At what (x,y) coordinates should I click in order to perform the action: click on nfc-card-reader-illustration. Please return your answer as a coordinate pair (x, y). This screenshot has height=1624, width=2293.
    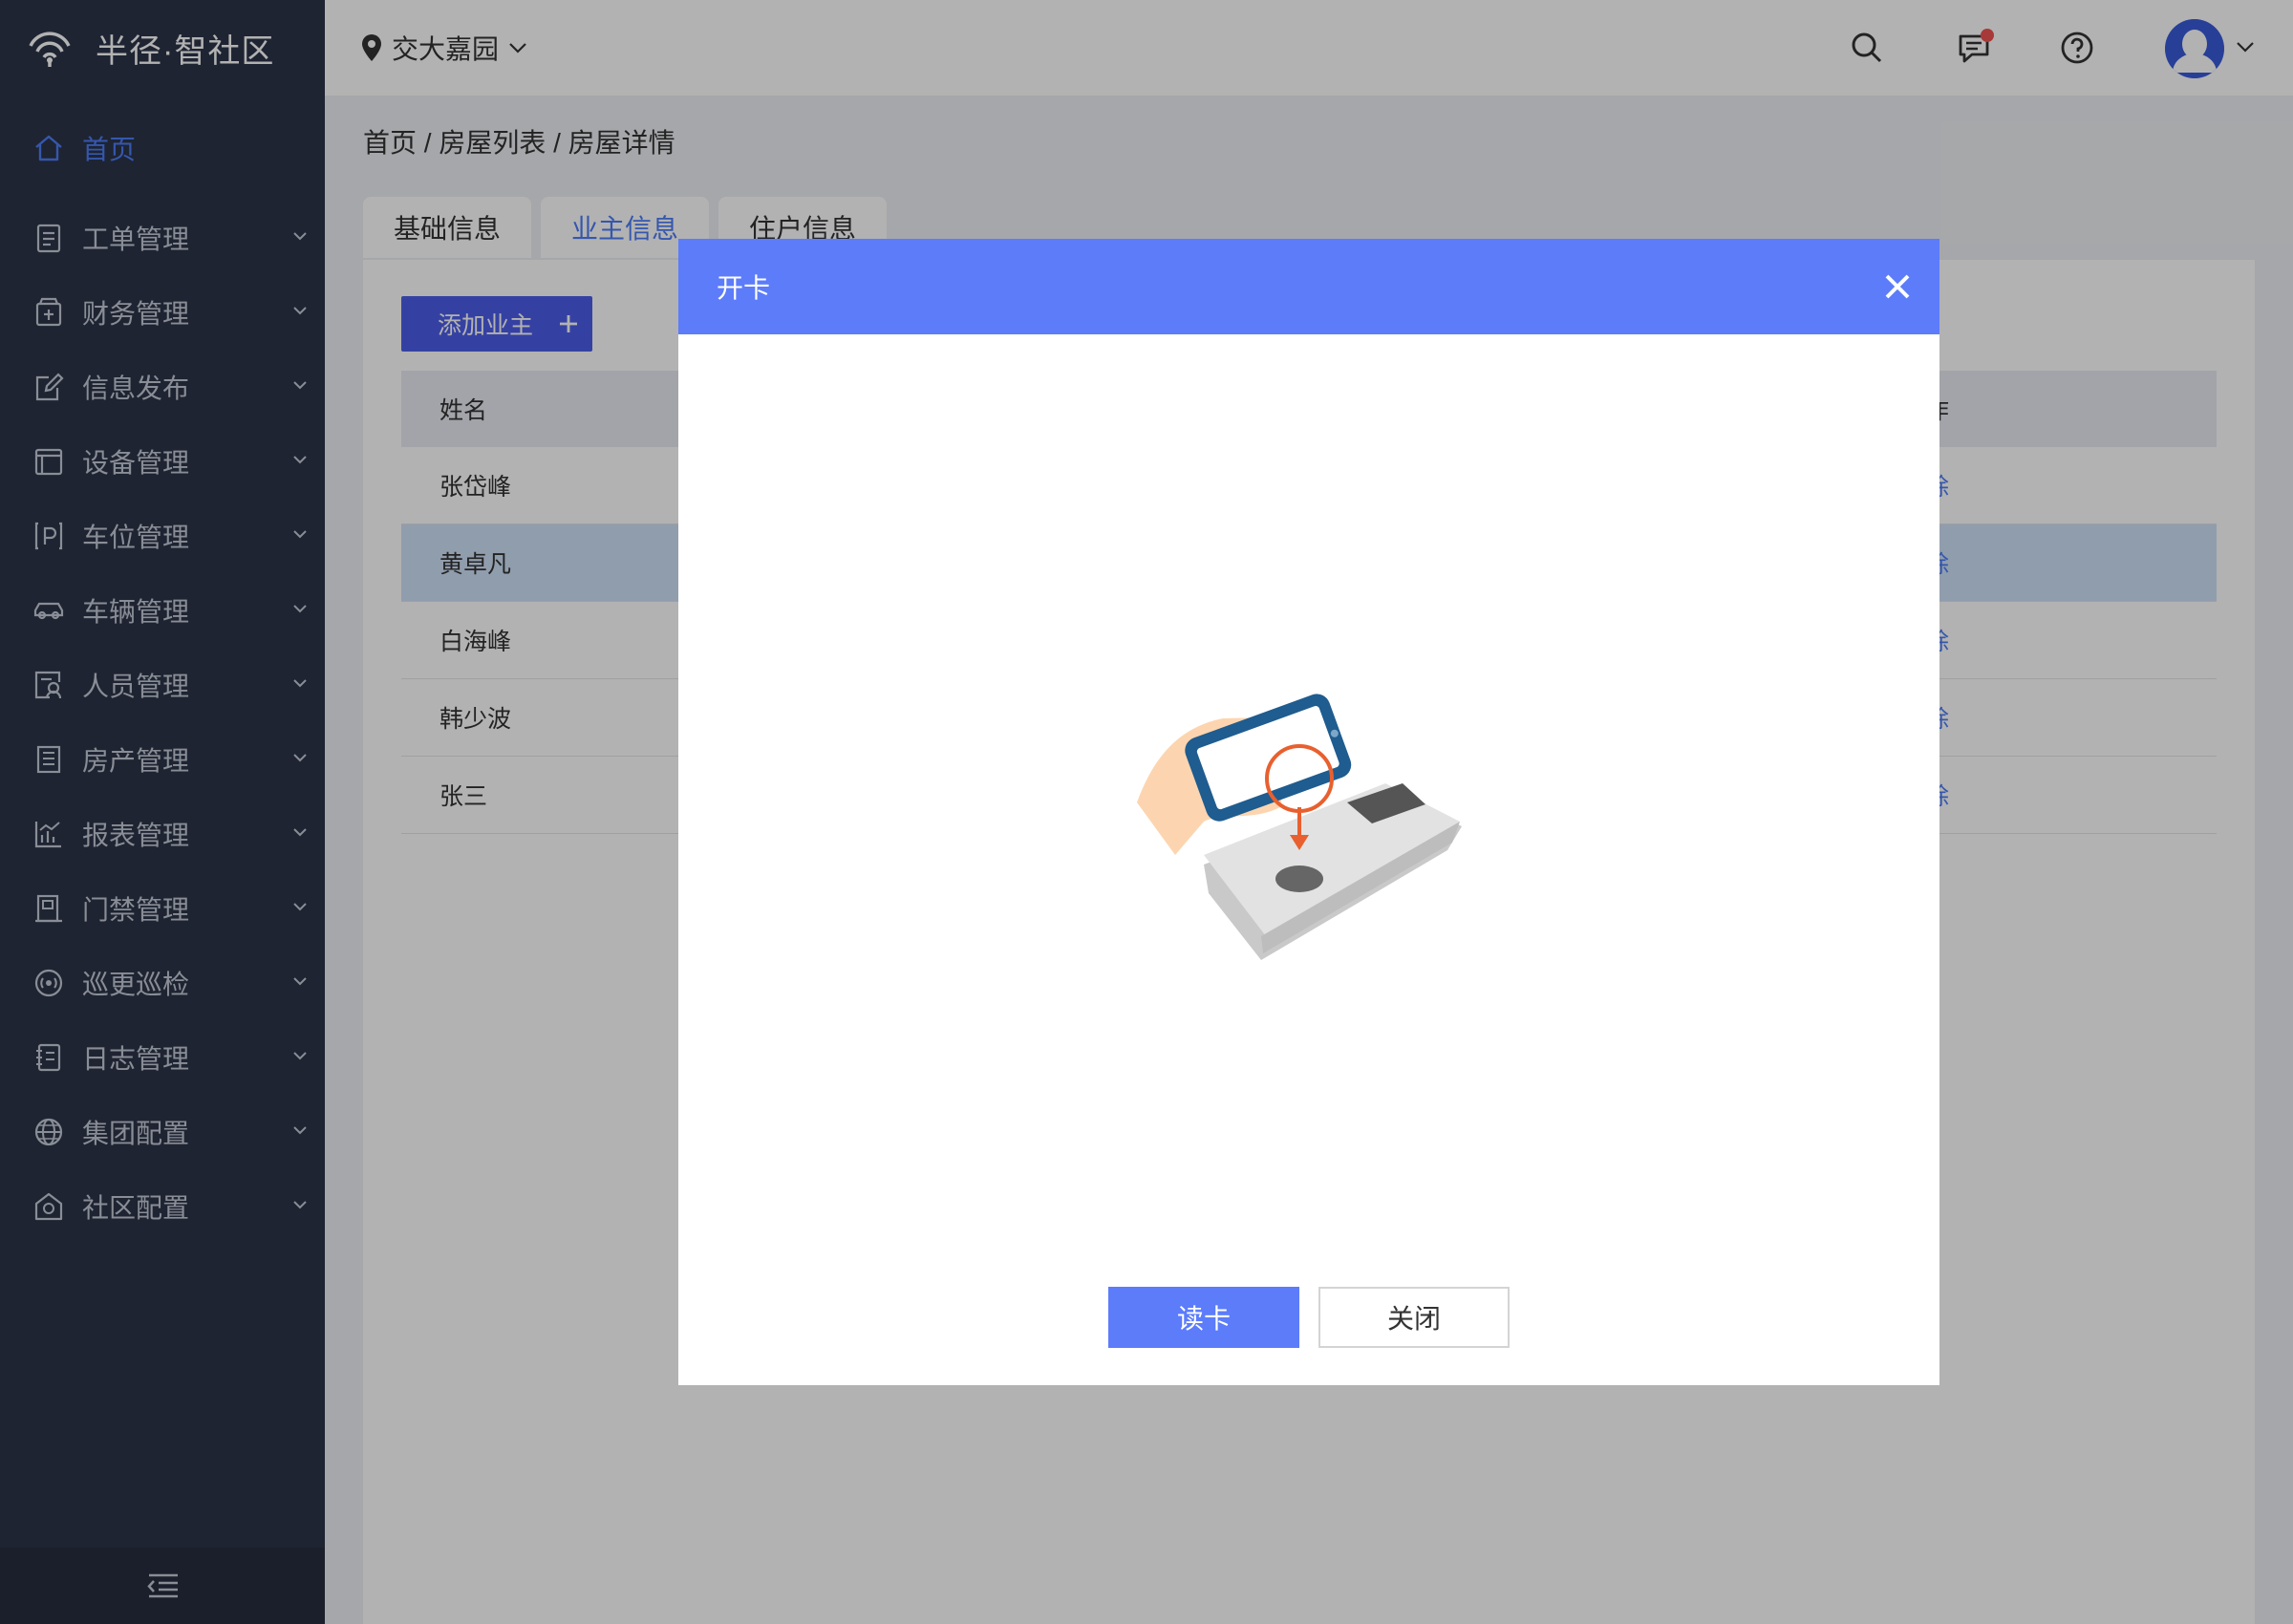
    Looking at the image, I should click on (1299, 827).